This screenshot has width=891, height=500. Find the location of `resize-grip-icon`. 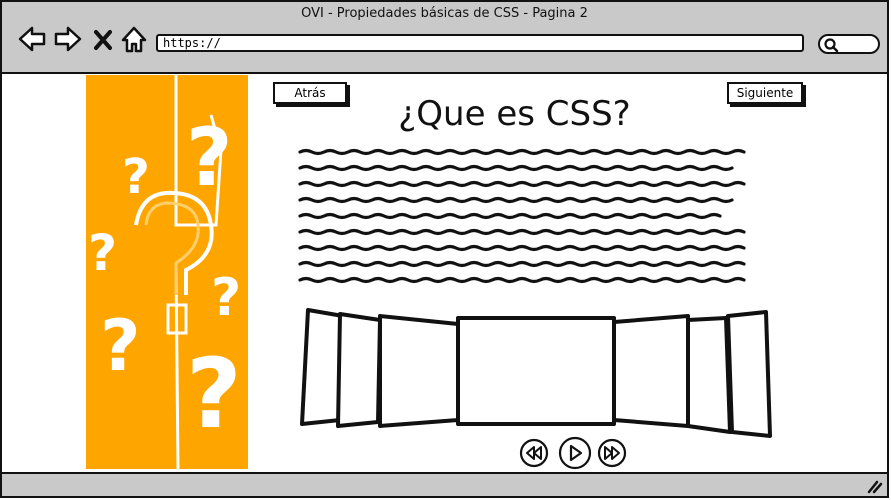

resize-grip-icon is located at coordinates (874, 485).